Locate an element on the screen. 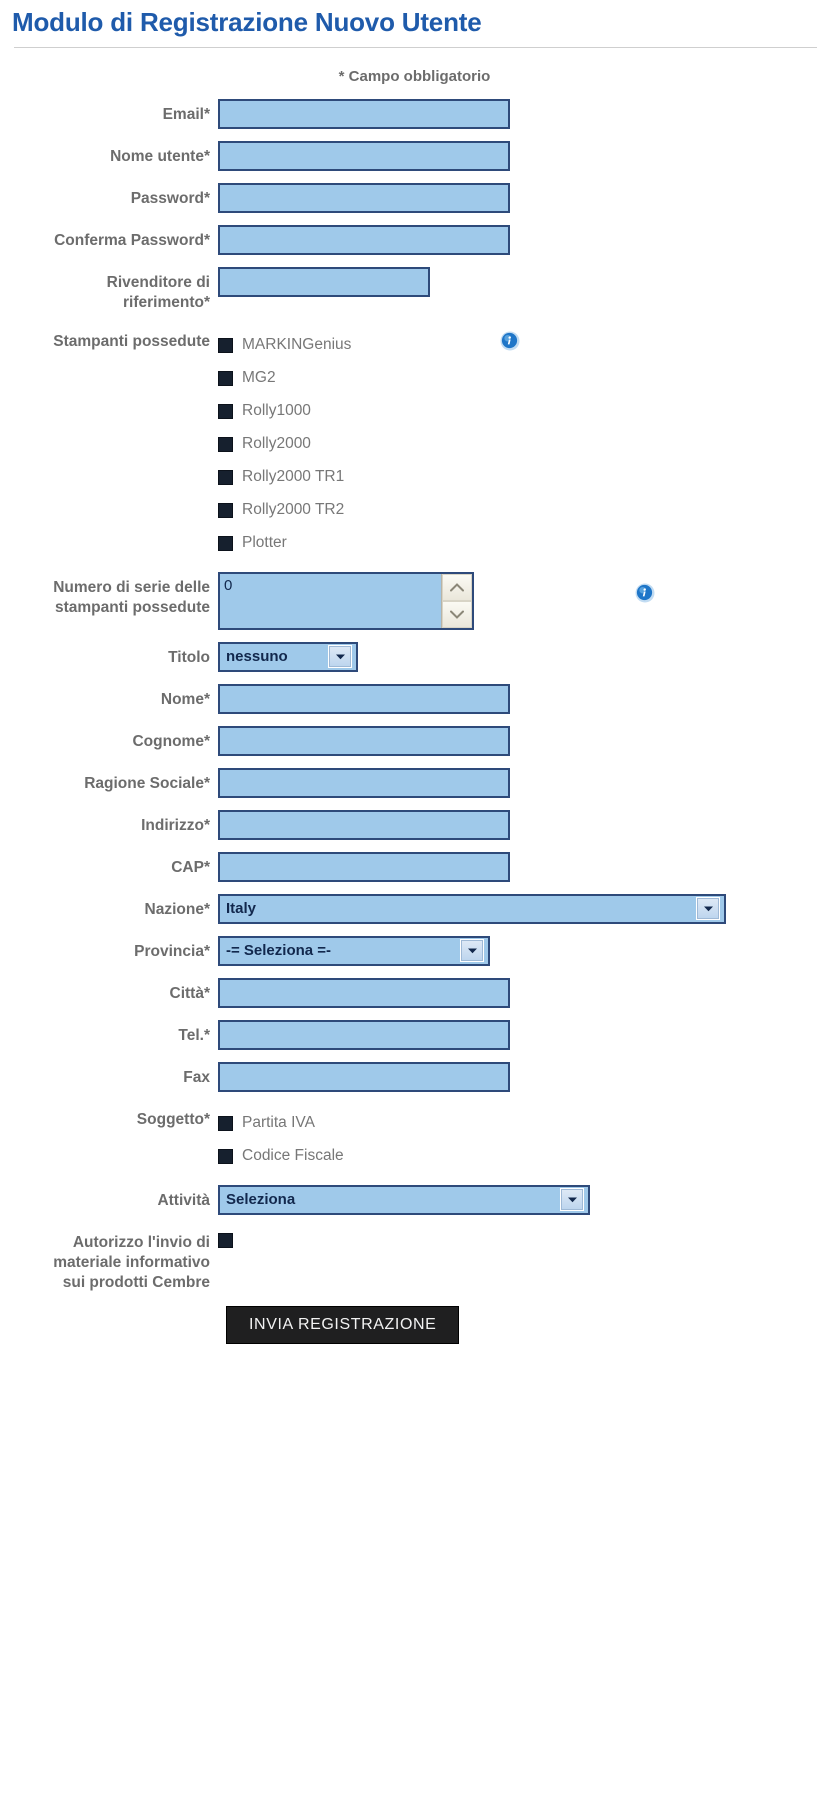 The width and height of the screenshot is (823, 1808). soggetto-option-item: Codice Fiscale is located at coordinates (281, 1156).